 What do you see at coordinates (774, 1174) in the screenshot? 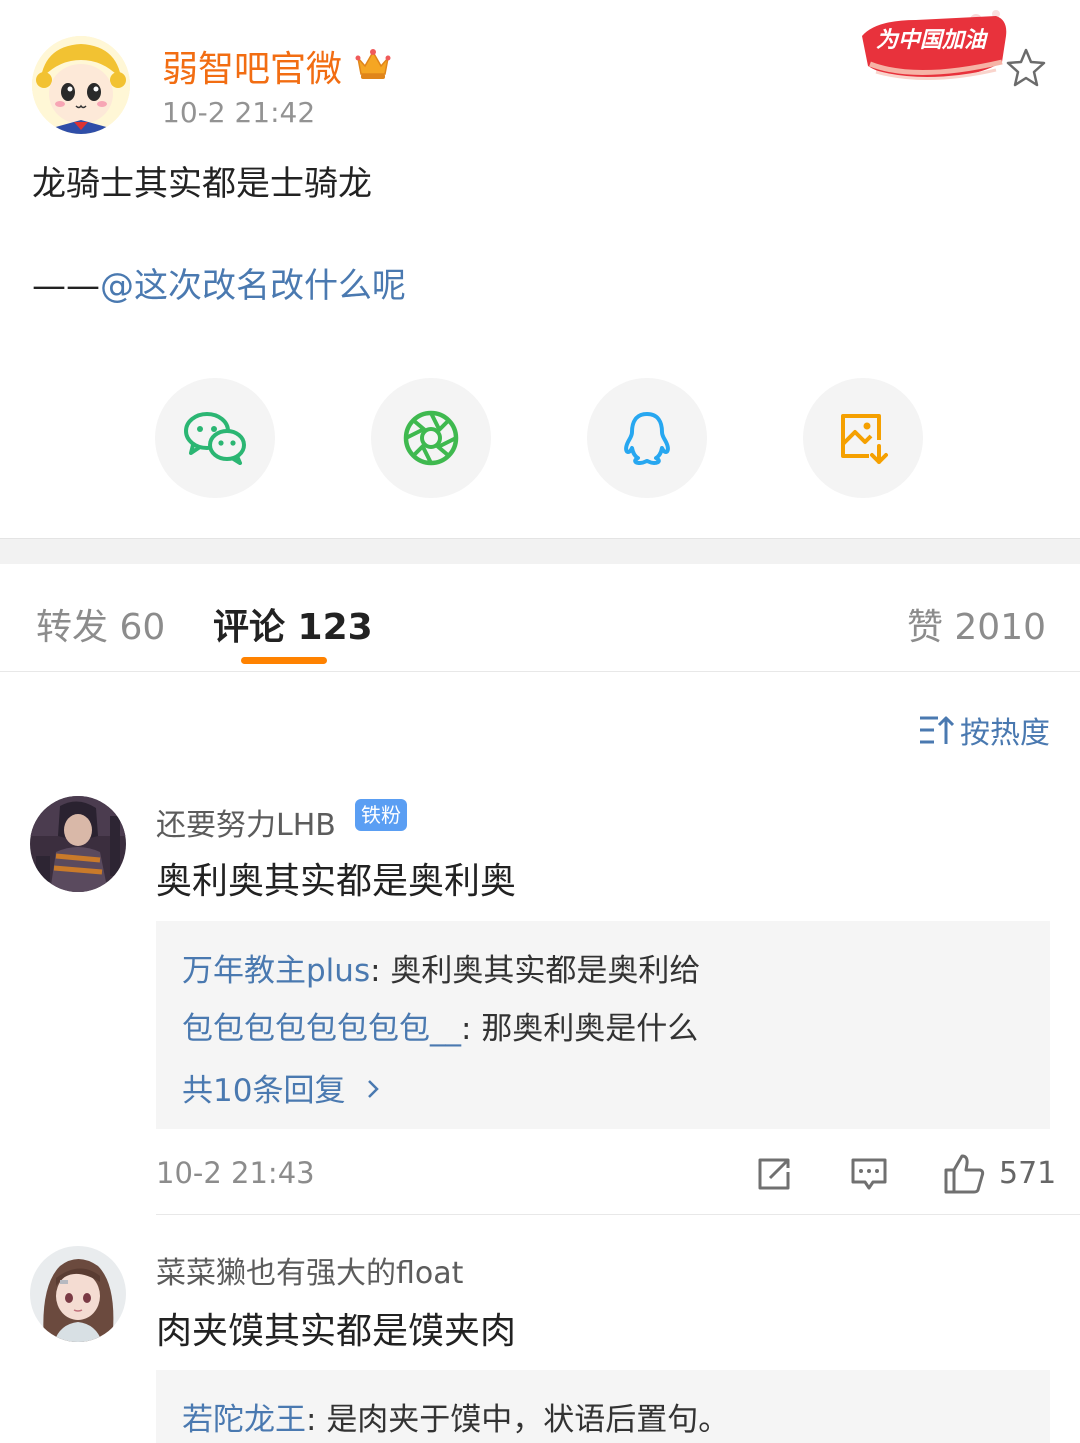
I see `repost-icon` at bounding box center [774, 1174].